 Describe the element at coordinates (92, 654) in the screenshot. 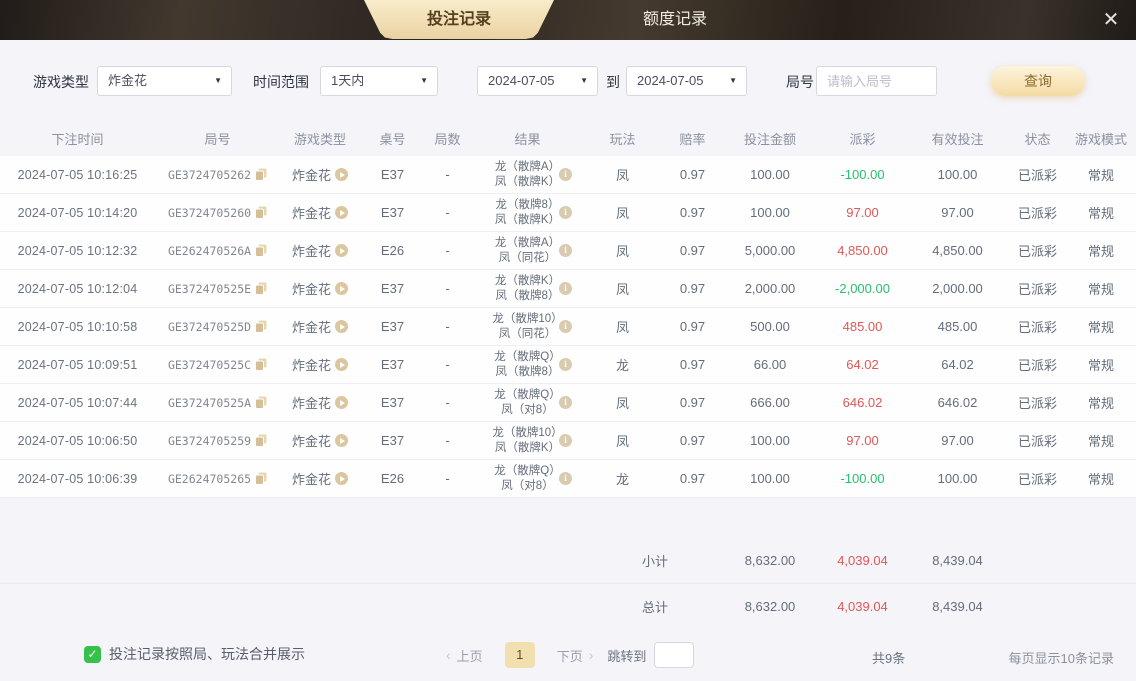

I see `merge-checkbox: ✓` at that location.